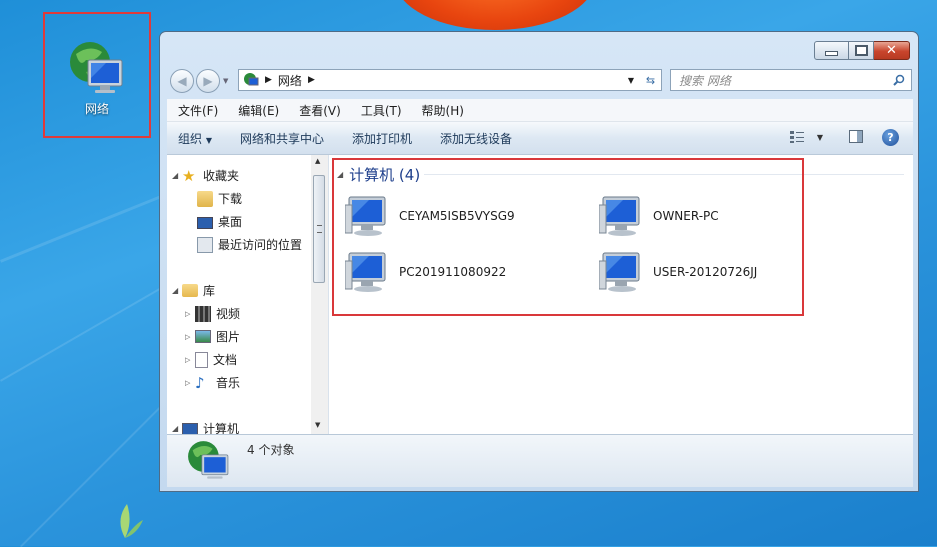 This screenshot has width=937, height=547. Describe the element at coordinates (472, 138) in the screenshot. I see `add-wireless-device-button: 添加无线设备` at that location.